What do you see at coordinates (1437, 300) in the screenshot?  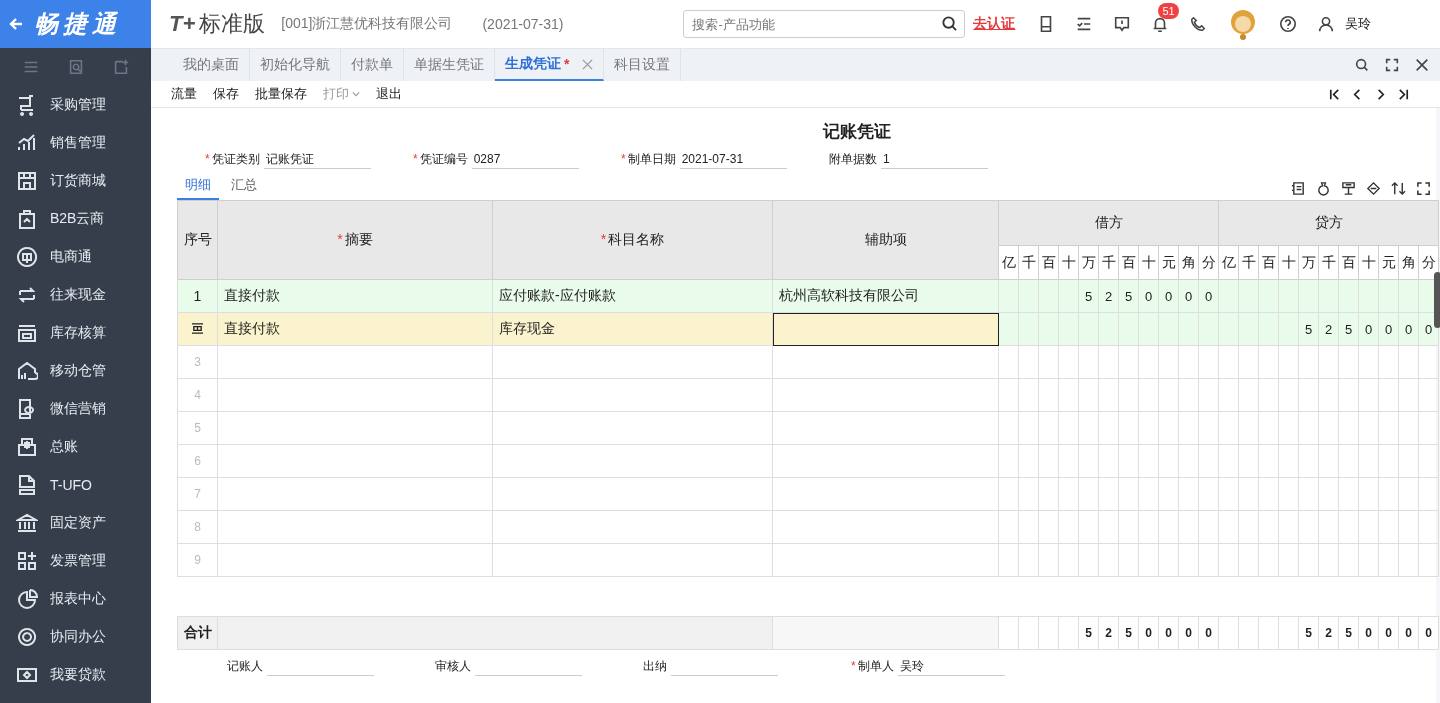 I see `scrollbar-thumb` at bounding box center [1437, 300].